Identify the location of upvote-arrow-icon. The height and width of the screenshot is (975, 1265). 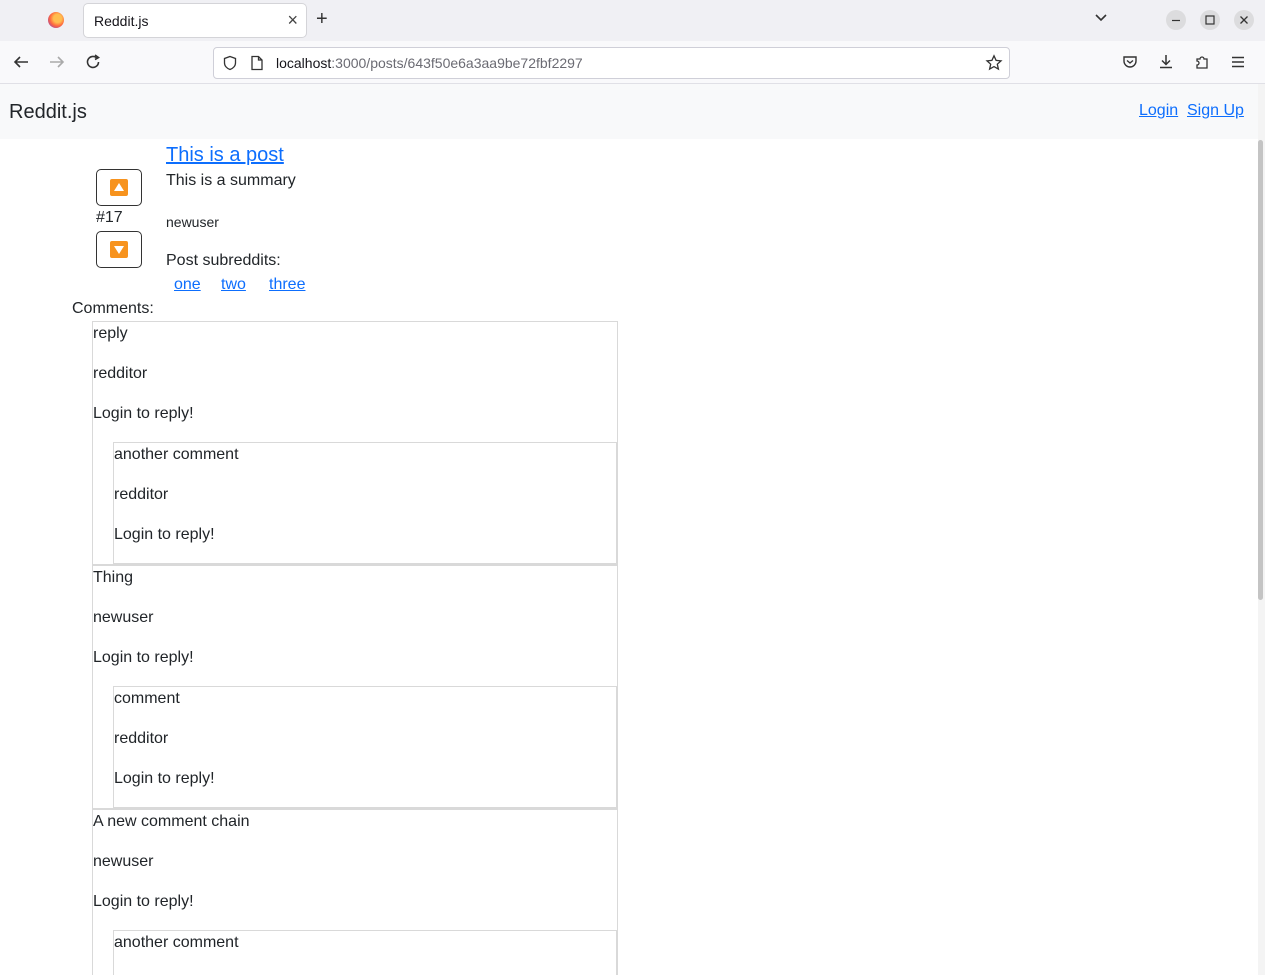
(119, 187).